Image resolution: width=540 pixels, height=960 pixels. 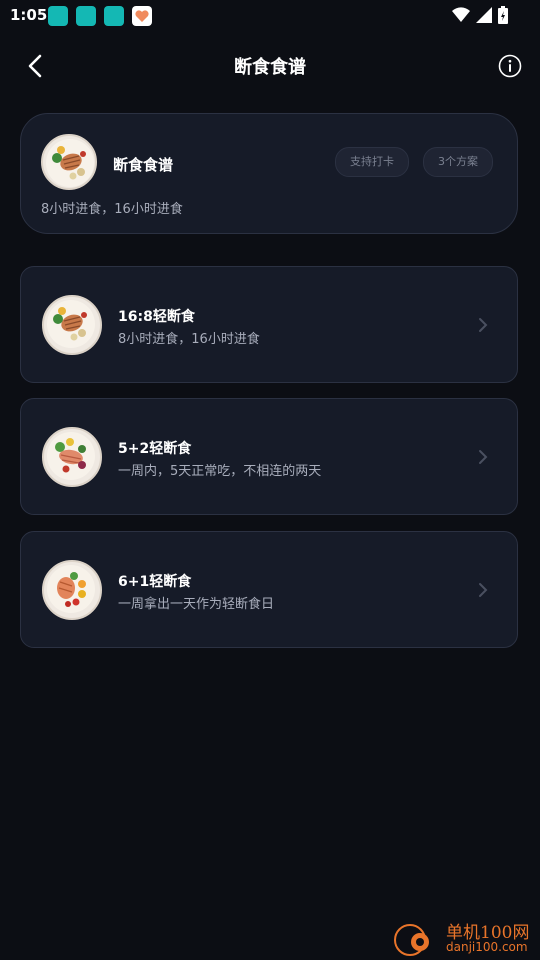 I want to click on plan-card-16-8: 16:8轻断食 8小时进食，16小时进食, so click(x=269, y=324).